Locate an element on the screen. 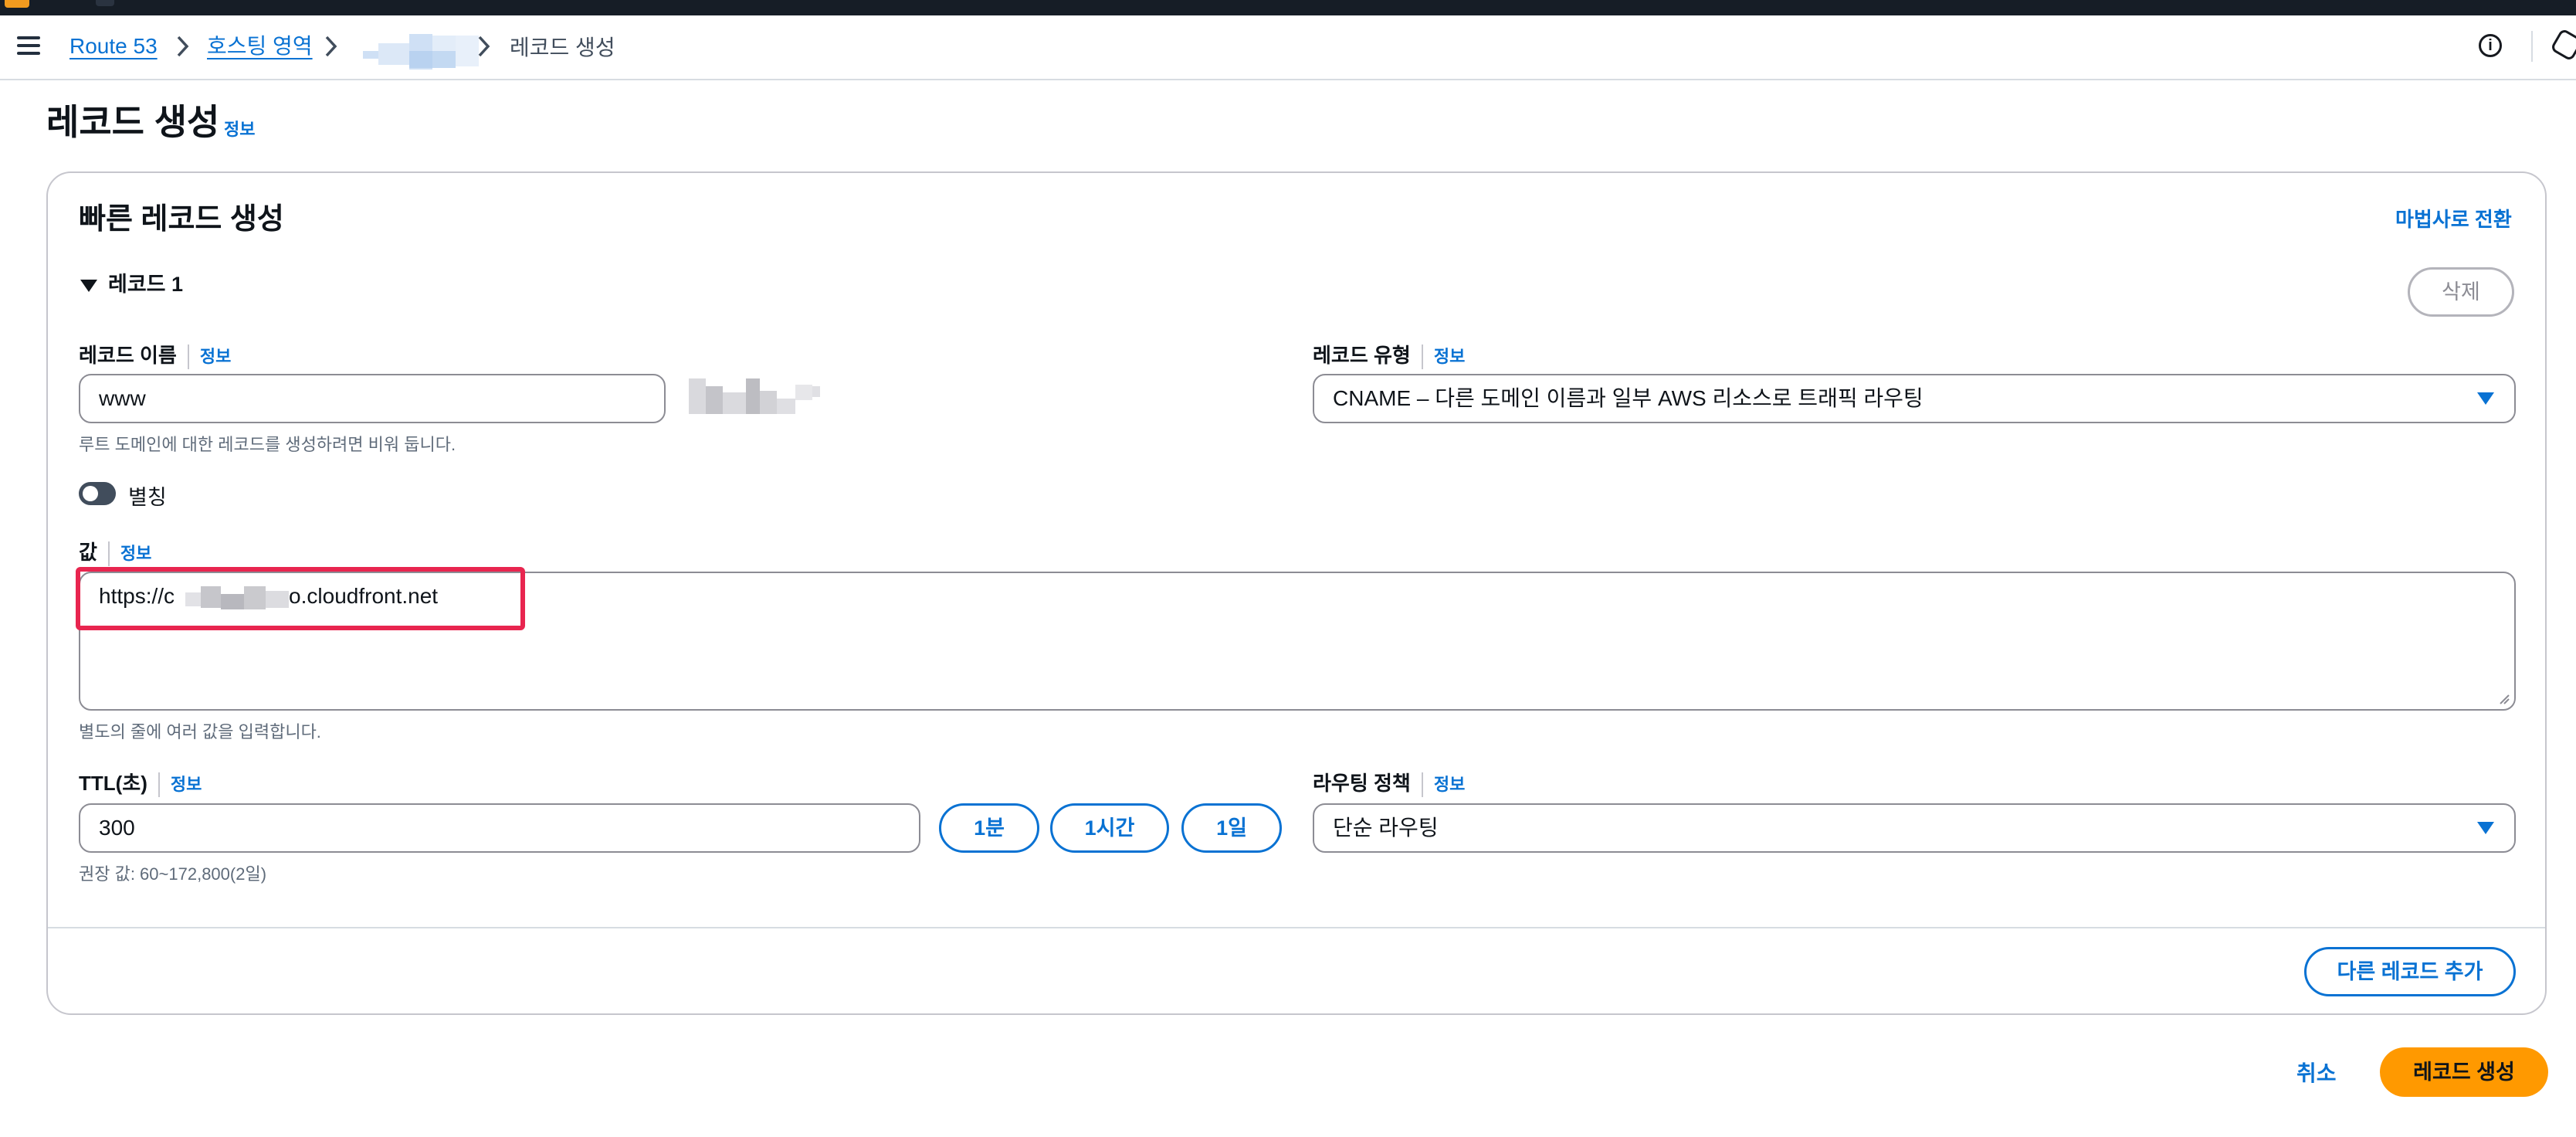  triangle-down-icon is located at coordinates (88, 285).